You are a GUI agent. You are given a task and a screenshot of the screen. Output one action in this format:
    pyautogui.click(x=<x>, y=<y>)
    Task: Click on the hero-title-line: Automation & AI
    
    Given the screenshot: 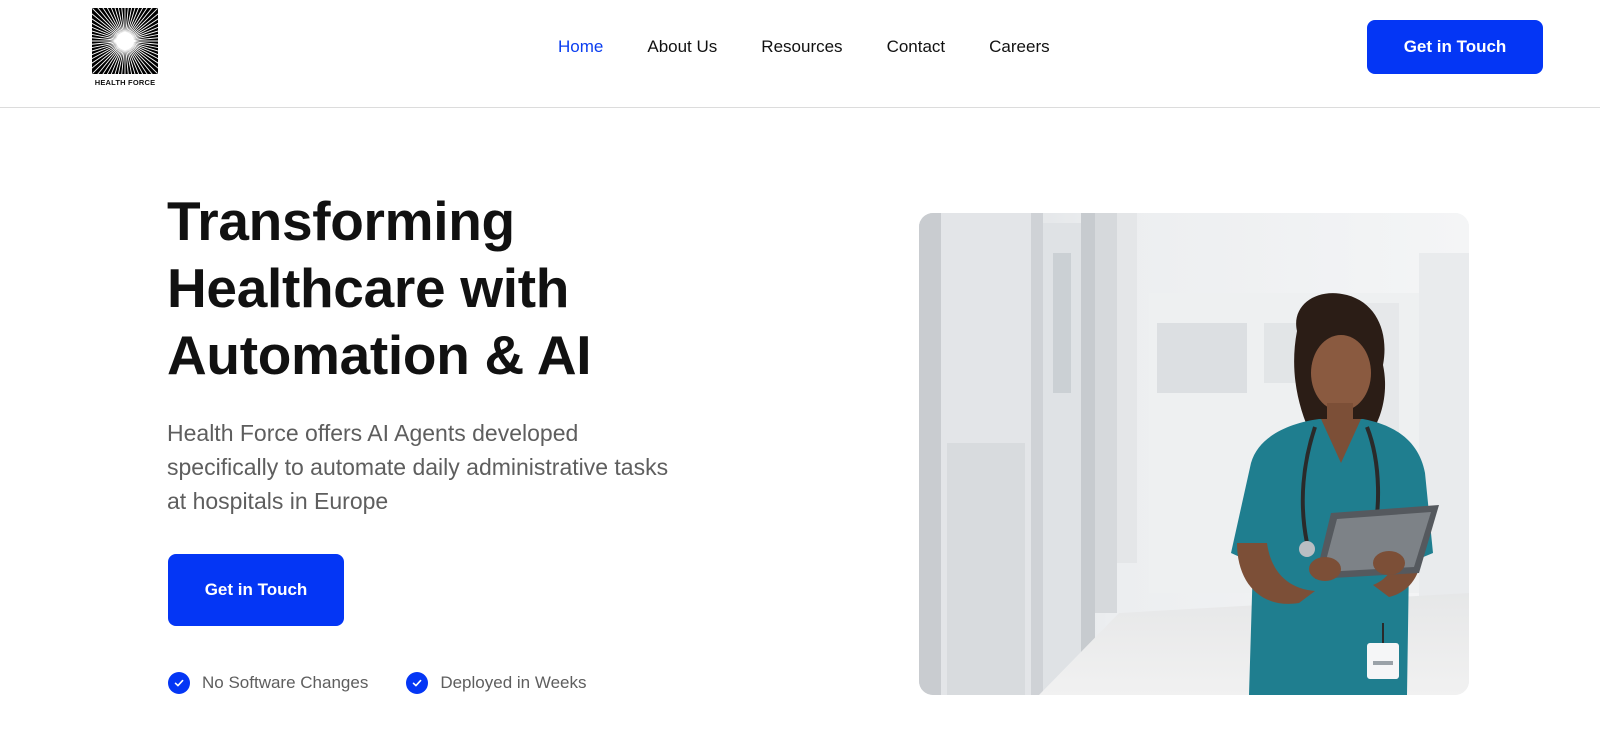 What is the action you would take?
    pyautogui.click(x=379, y=355)
    